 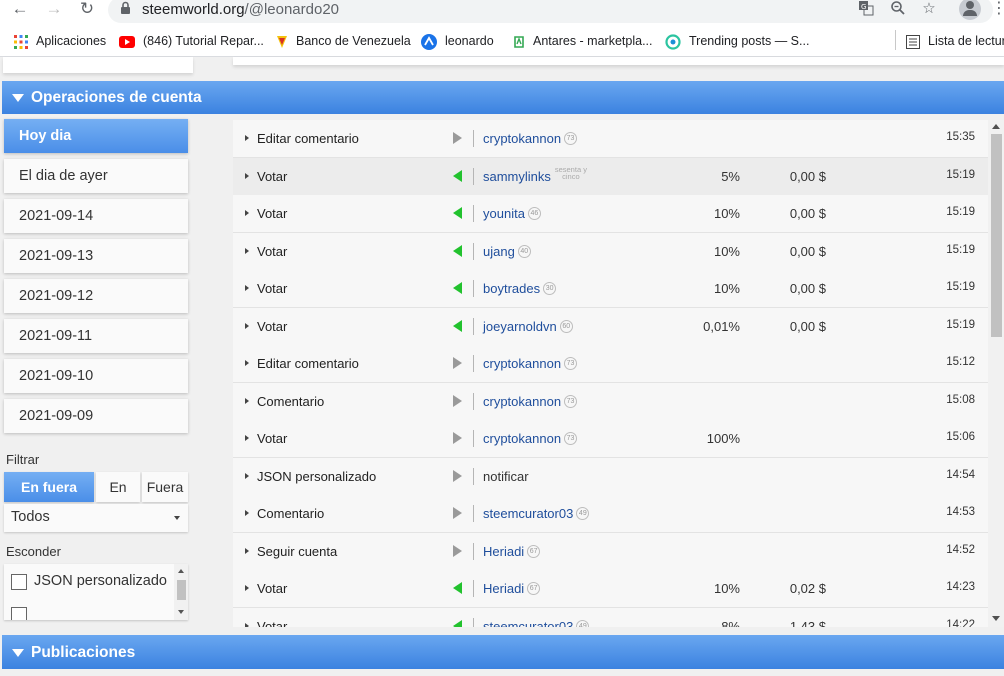 I want to click on account-link: sammylinks sesenta y cinco, so click(x=535, y=174).